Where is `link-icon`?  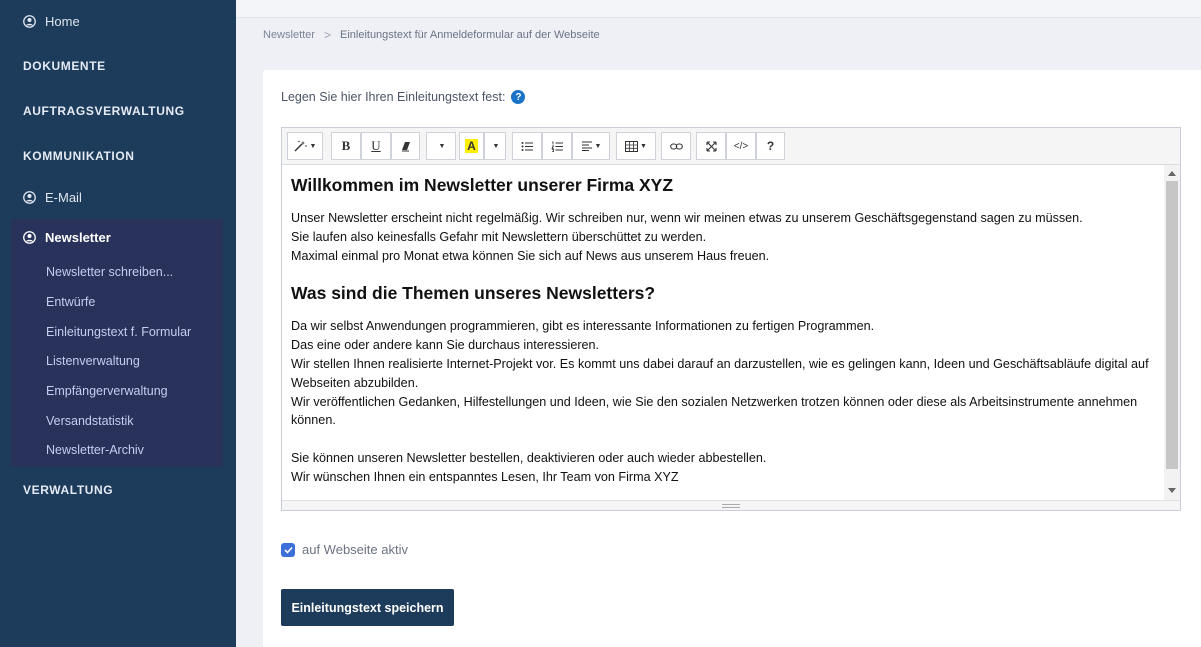
link-icon is located at coordinates (676, 146).